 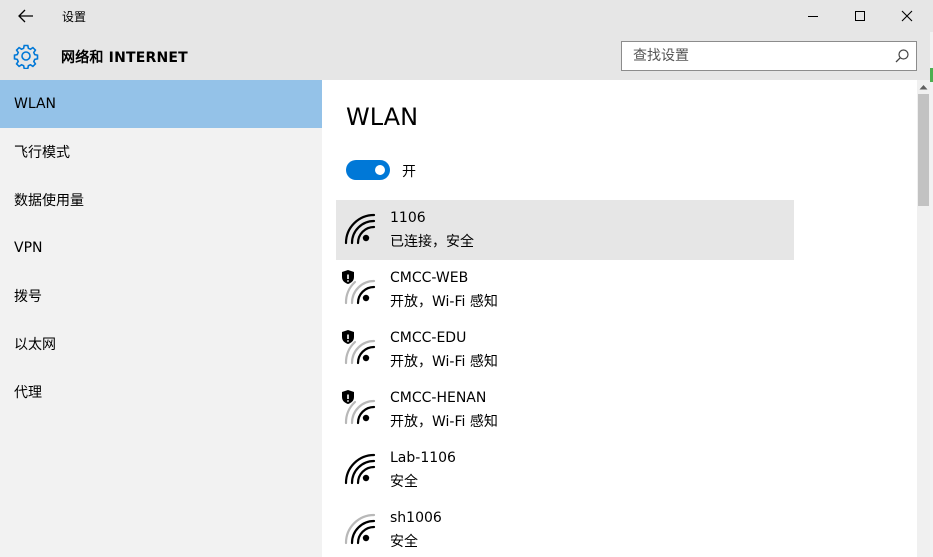 I want to click on back-arrow-icon, so click(x=25, y=16).